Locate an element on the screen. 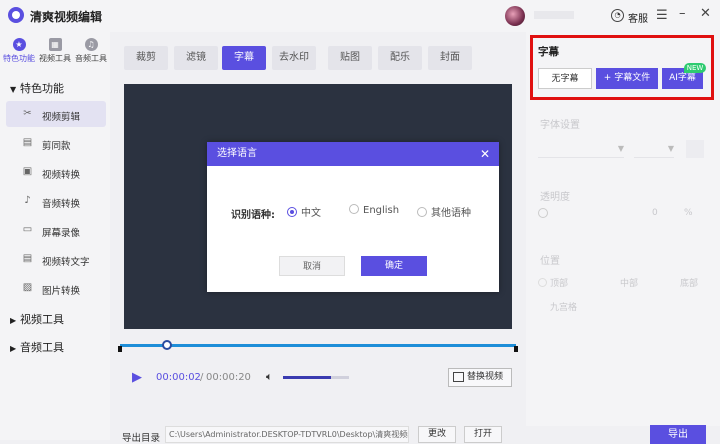 The width and height of the screenshot is (720, 444). sidebar-item-screen-record: ▭ 屏幕录像 is located at coordinates (56, 230).